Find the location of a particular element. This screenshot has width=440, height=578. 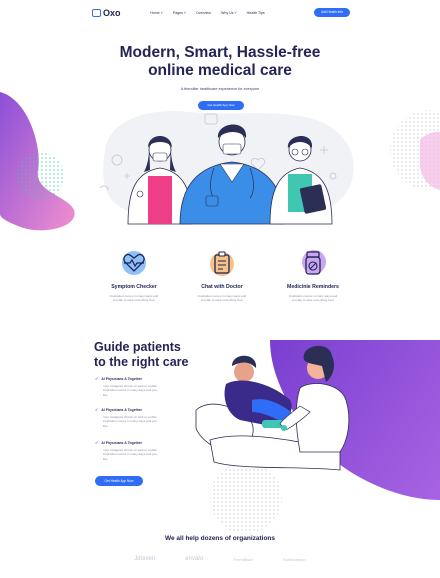

organizations-title: We all help dozens of organizations is located at coordinates (220, 538).